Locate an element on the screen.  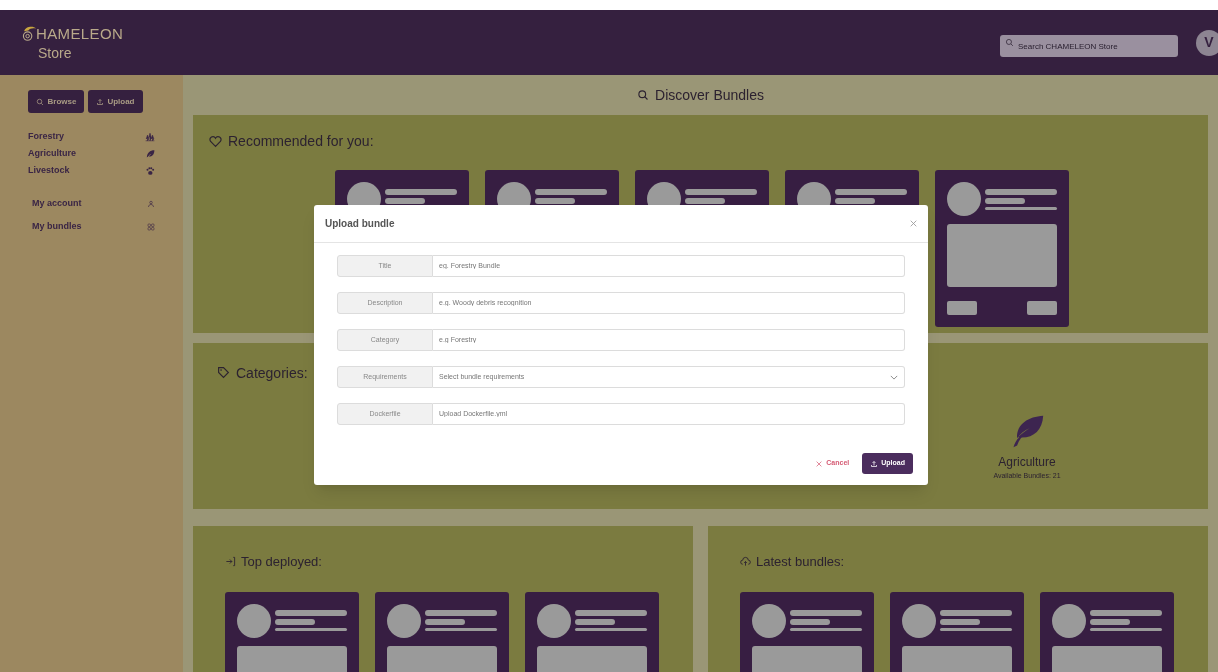
section-title: Categories: is located at coordinates (272, 373).